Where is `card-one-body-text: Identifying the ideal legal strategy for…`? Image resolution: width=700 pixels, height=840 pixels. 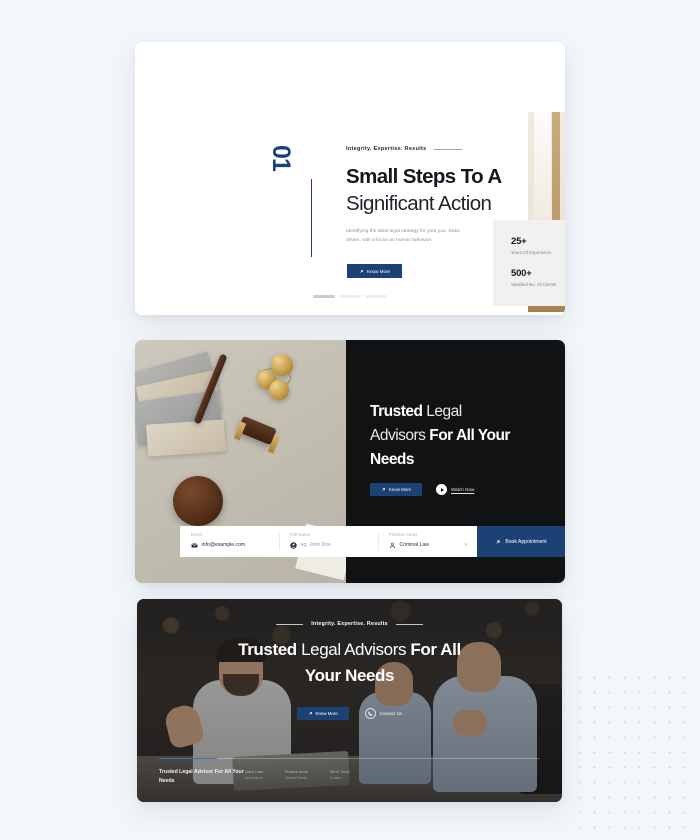
card-one-body-text: Identifying the ideal legal strategy for… is located at coordinates (403, 236).